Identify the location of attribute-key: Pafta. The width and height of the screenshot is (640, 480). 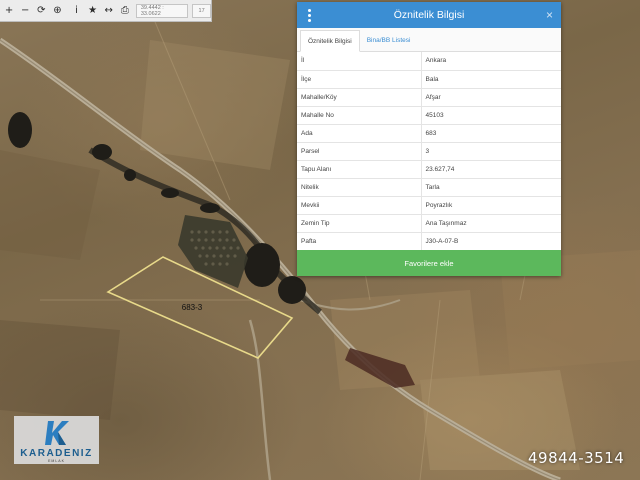
(359, 241).